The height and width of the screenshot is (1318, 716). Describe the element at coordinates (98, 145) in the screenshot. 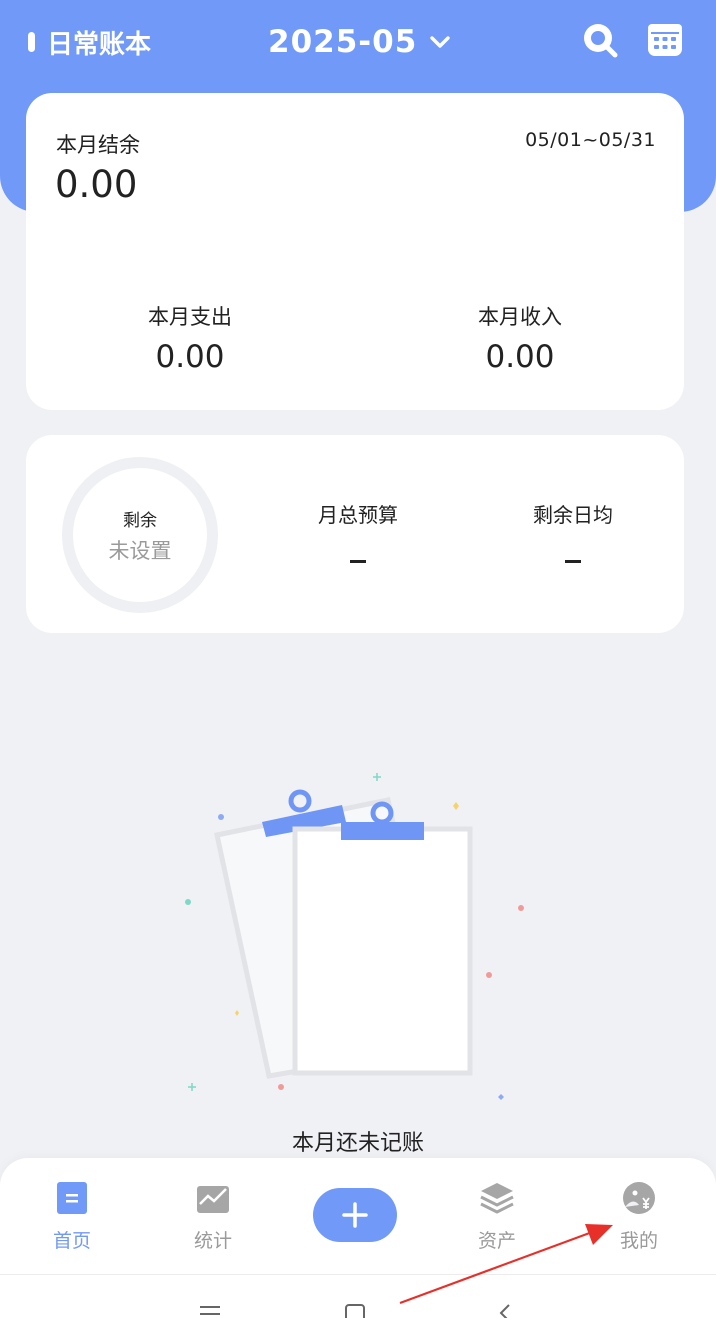

I see `balance-label: 本月结余` at that location.